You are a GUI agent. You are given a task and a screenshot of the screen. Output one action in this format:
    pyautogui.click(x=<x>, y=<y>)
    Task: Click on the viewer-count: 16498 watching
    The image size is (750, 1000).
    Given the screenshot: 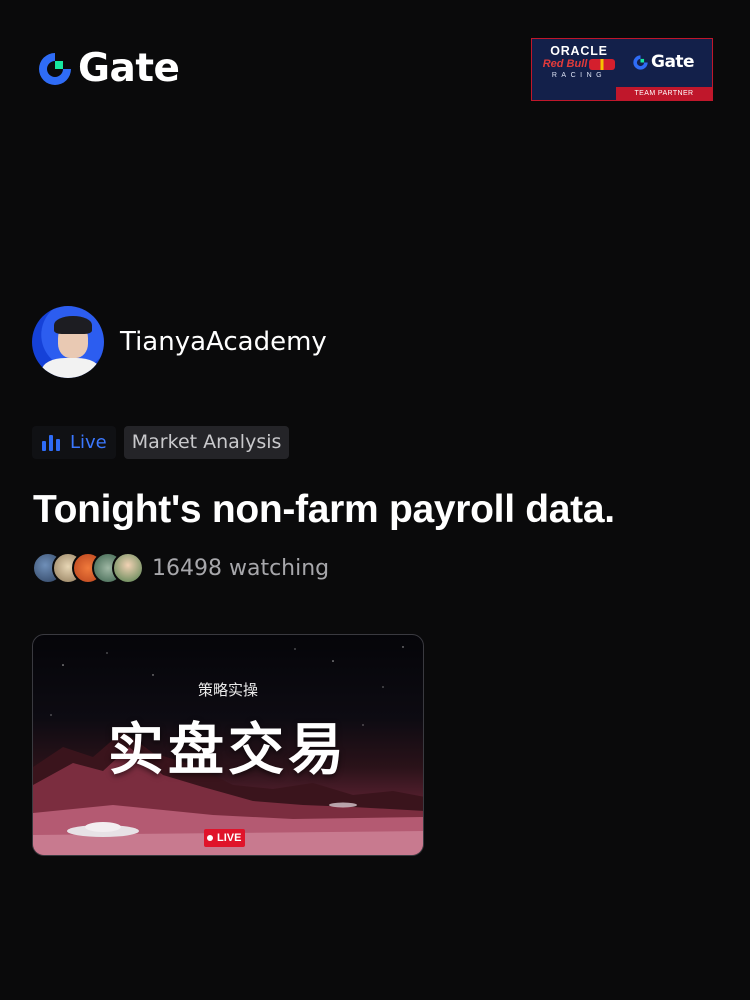 What is the action you would take?
    pyautogui.click(x=180, y=568)
    